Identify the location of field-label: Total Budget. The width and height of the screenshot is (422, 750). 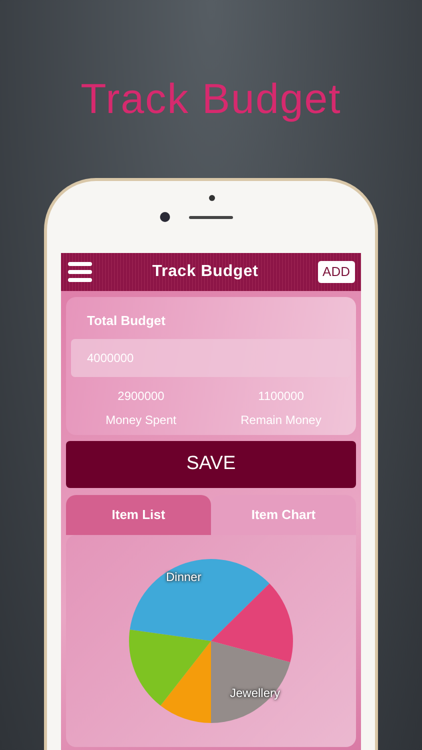
(126, 321).